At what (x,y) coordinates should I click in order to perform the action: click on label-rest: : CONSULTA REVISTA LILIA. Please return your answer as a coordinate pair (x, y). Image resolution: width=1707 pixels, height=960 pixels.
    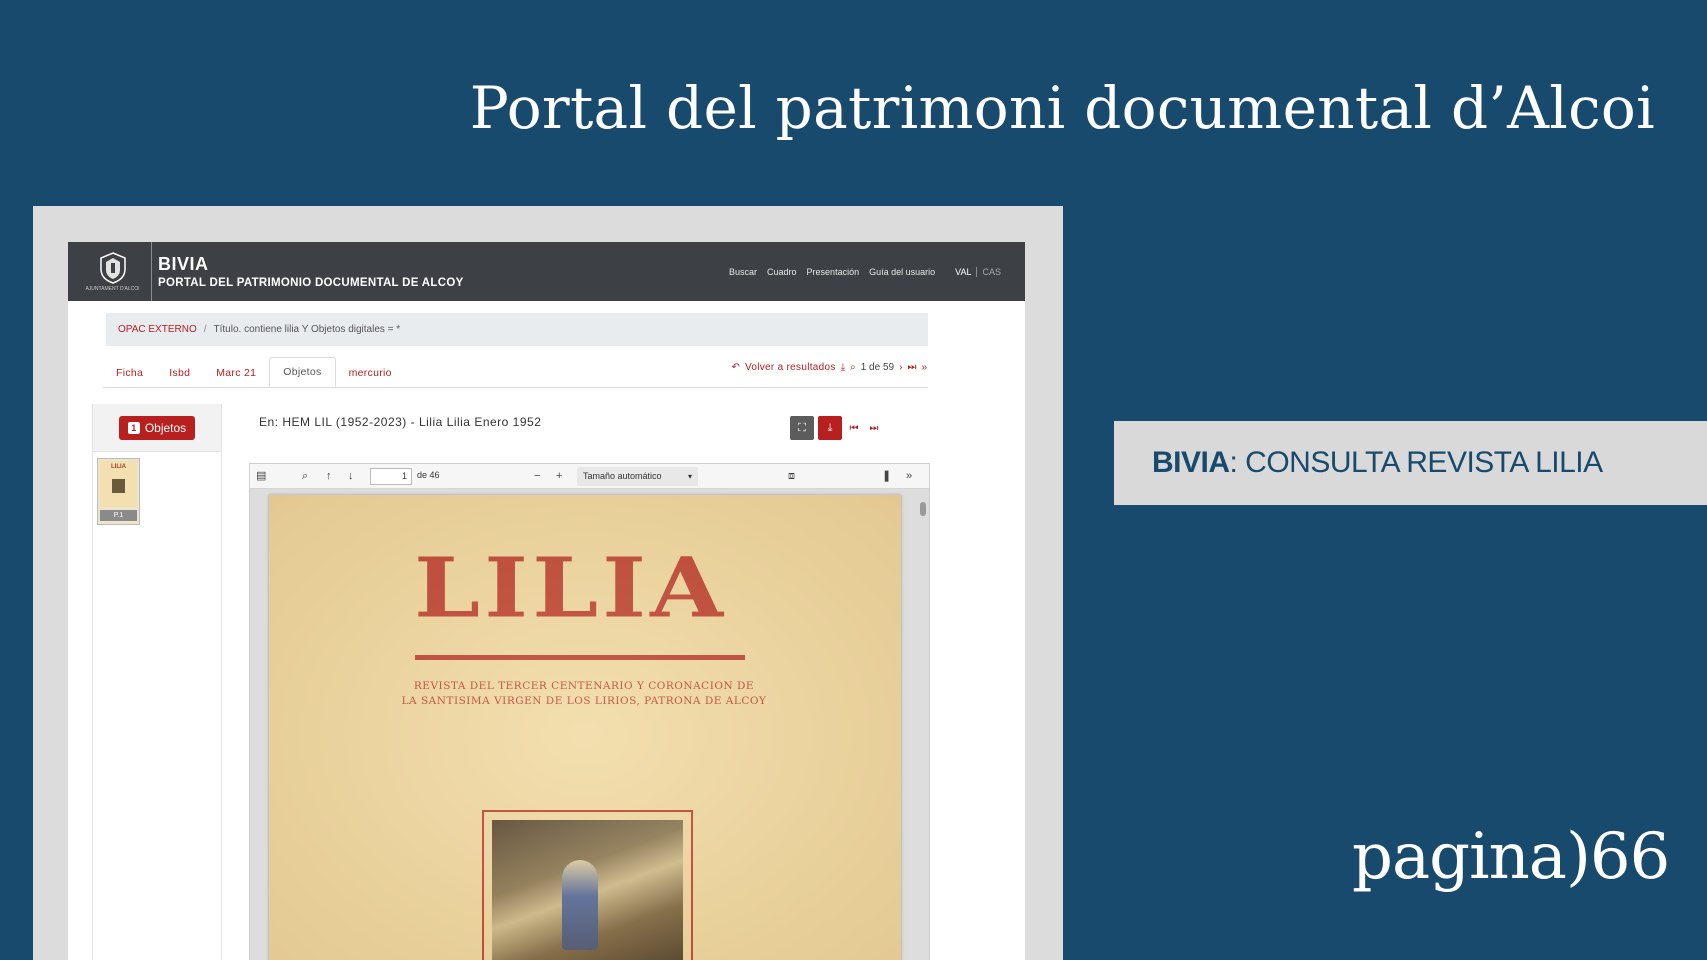
    Looking at the image, I should click on (1416, 462).